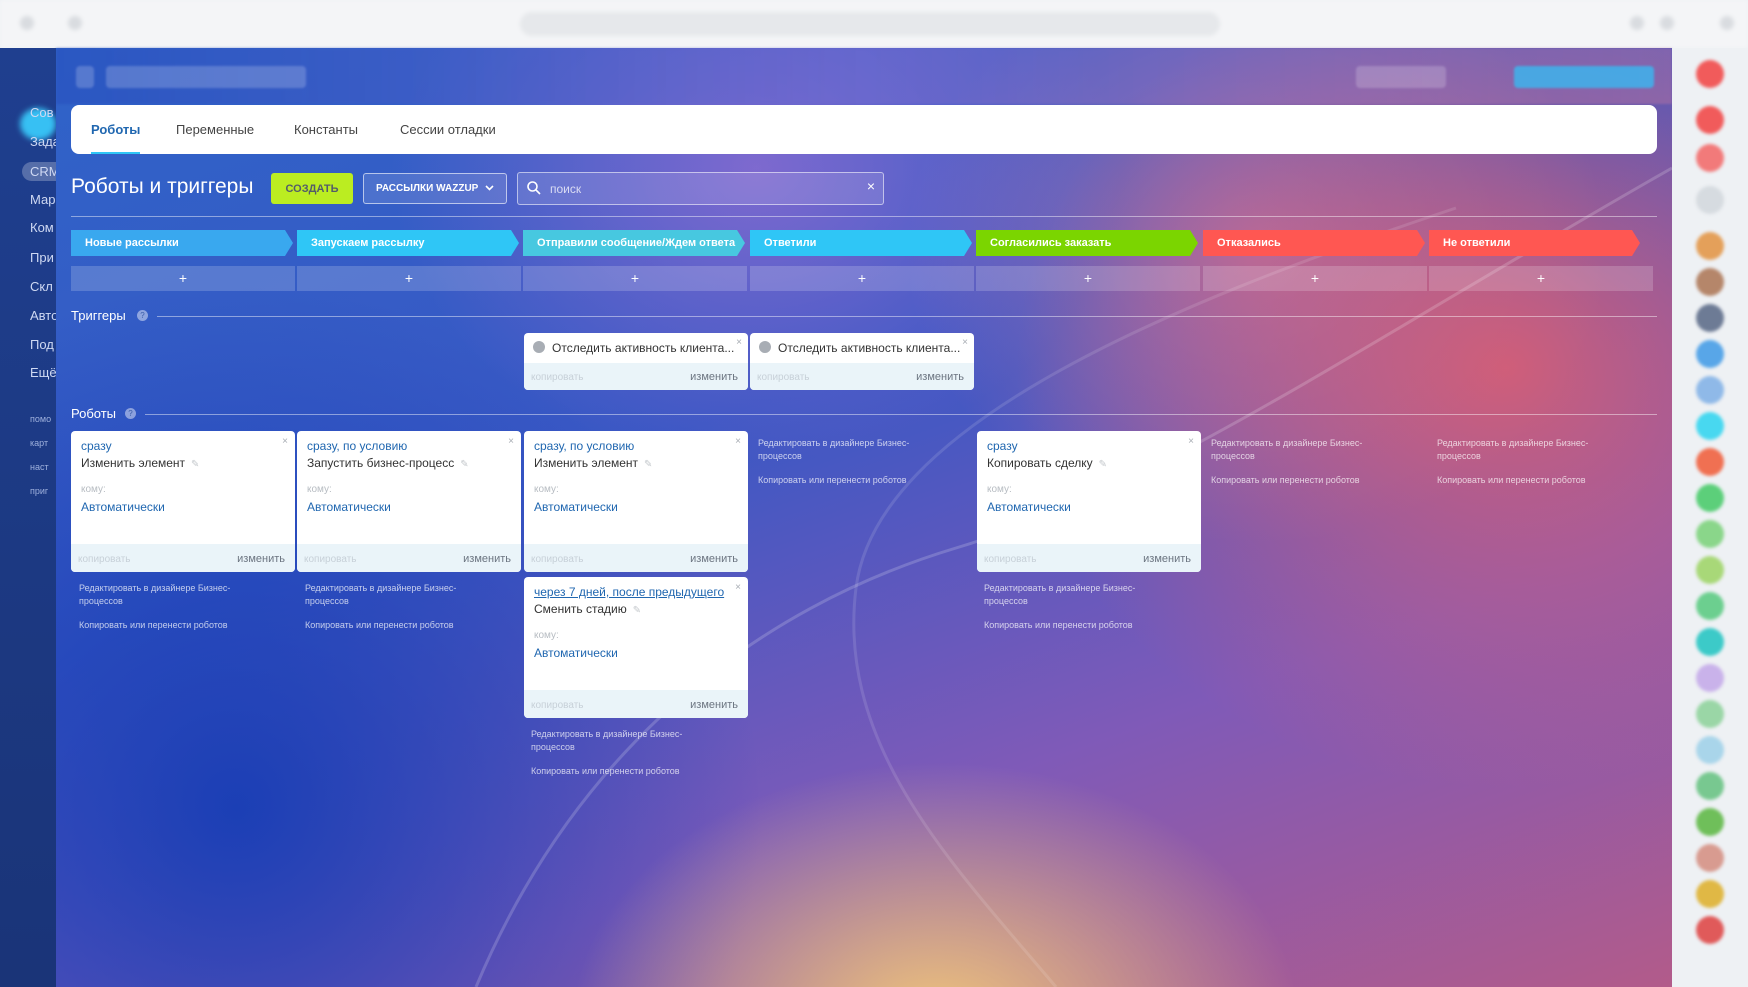 This screenshot has width=1748, height=987. Describe the element at coordinates (634, 243) in the screenshot. I see `stage-header: Отправили сообщение/Ждем ответа` at that location.